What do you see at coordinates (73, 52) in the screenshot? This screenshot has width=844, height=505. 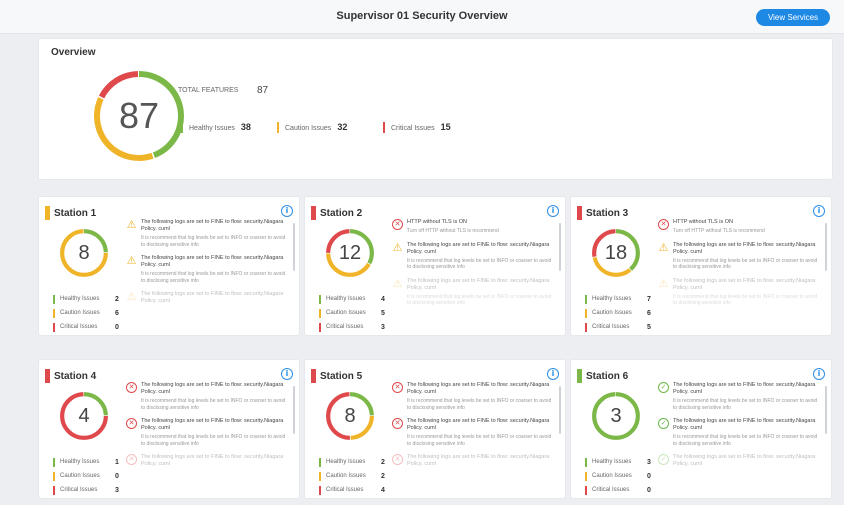 I see `overview-title: Overview` at bounding box center [73, 52].